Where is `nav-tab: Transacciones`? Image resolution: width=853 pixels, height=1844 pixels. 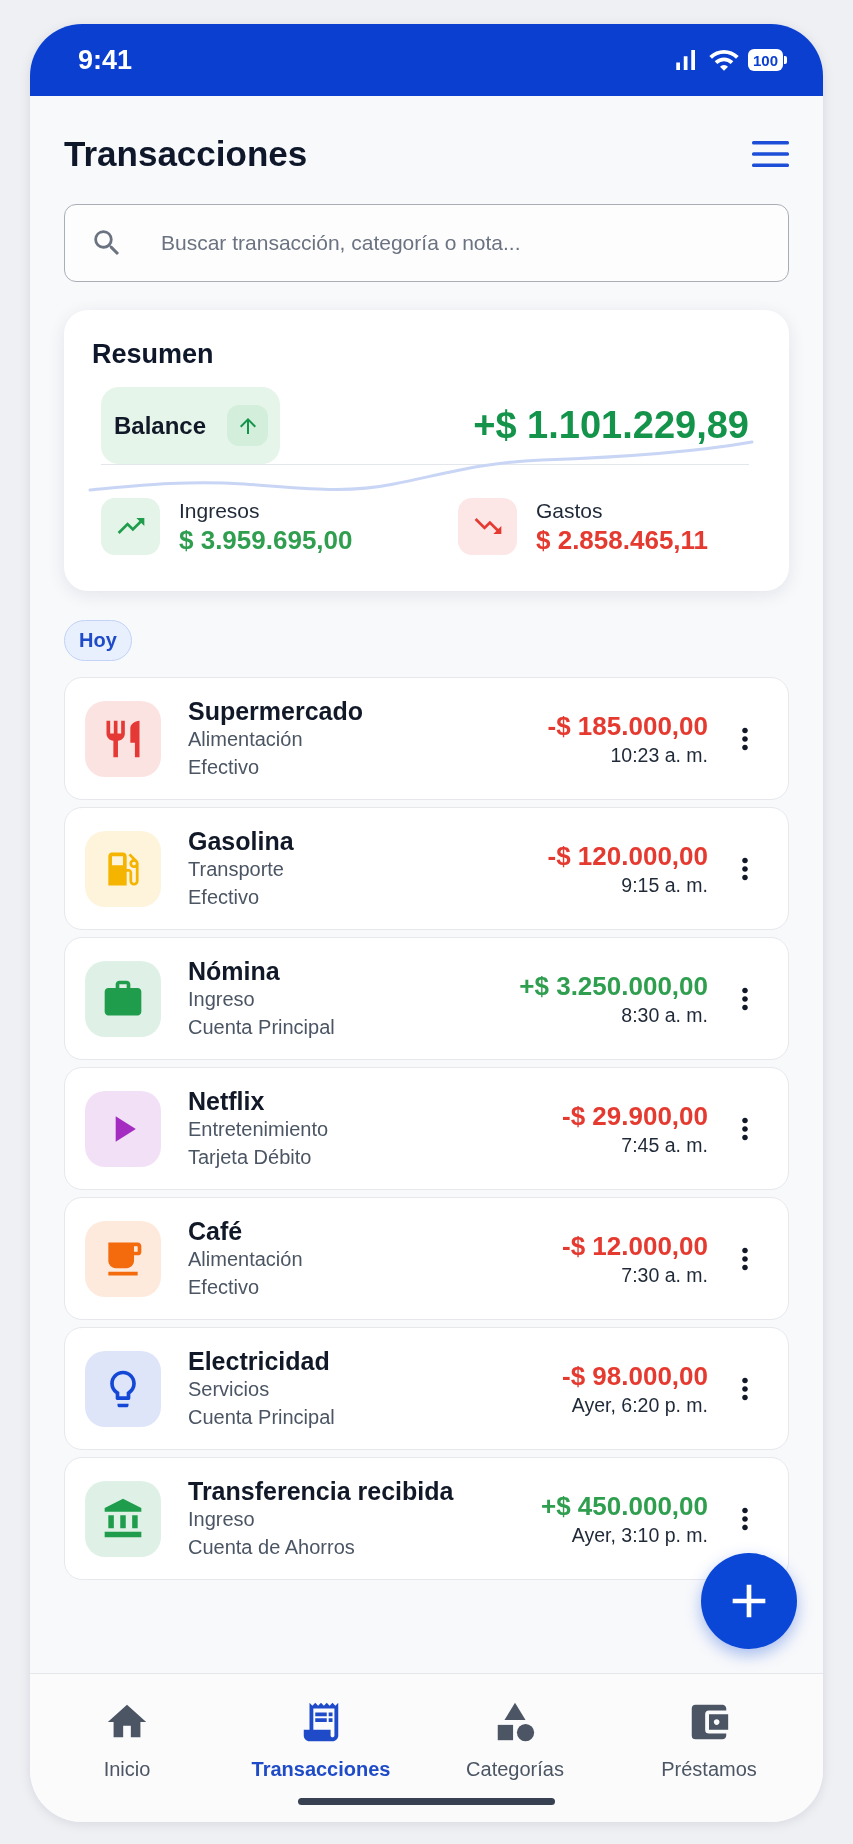
nav-tab: Transacciones is located at coordinates (321, 1727).